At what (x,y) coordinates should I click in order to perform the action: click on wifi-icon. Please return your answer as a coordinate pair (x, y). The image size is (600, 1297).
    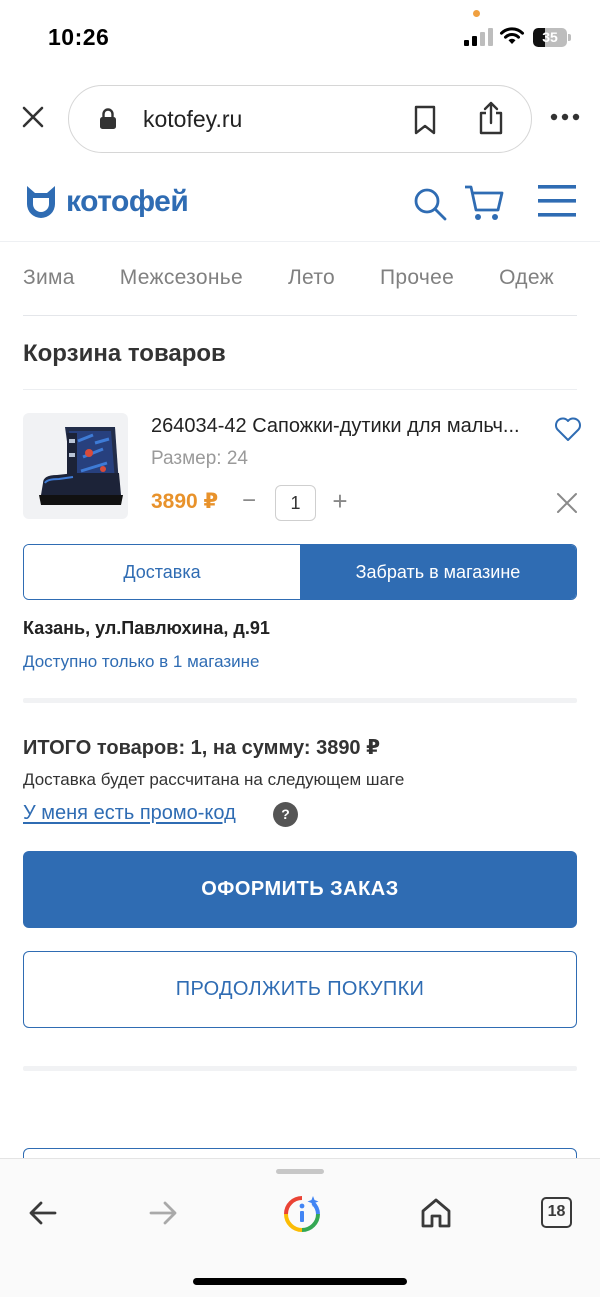
    Looking at the image, I should click on (512, 35).